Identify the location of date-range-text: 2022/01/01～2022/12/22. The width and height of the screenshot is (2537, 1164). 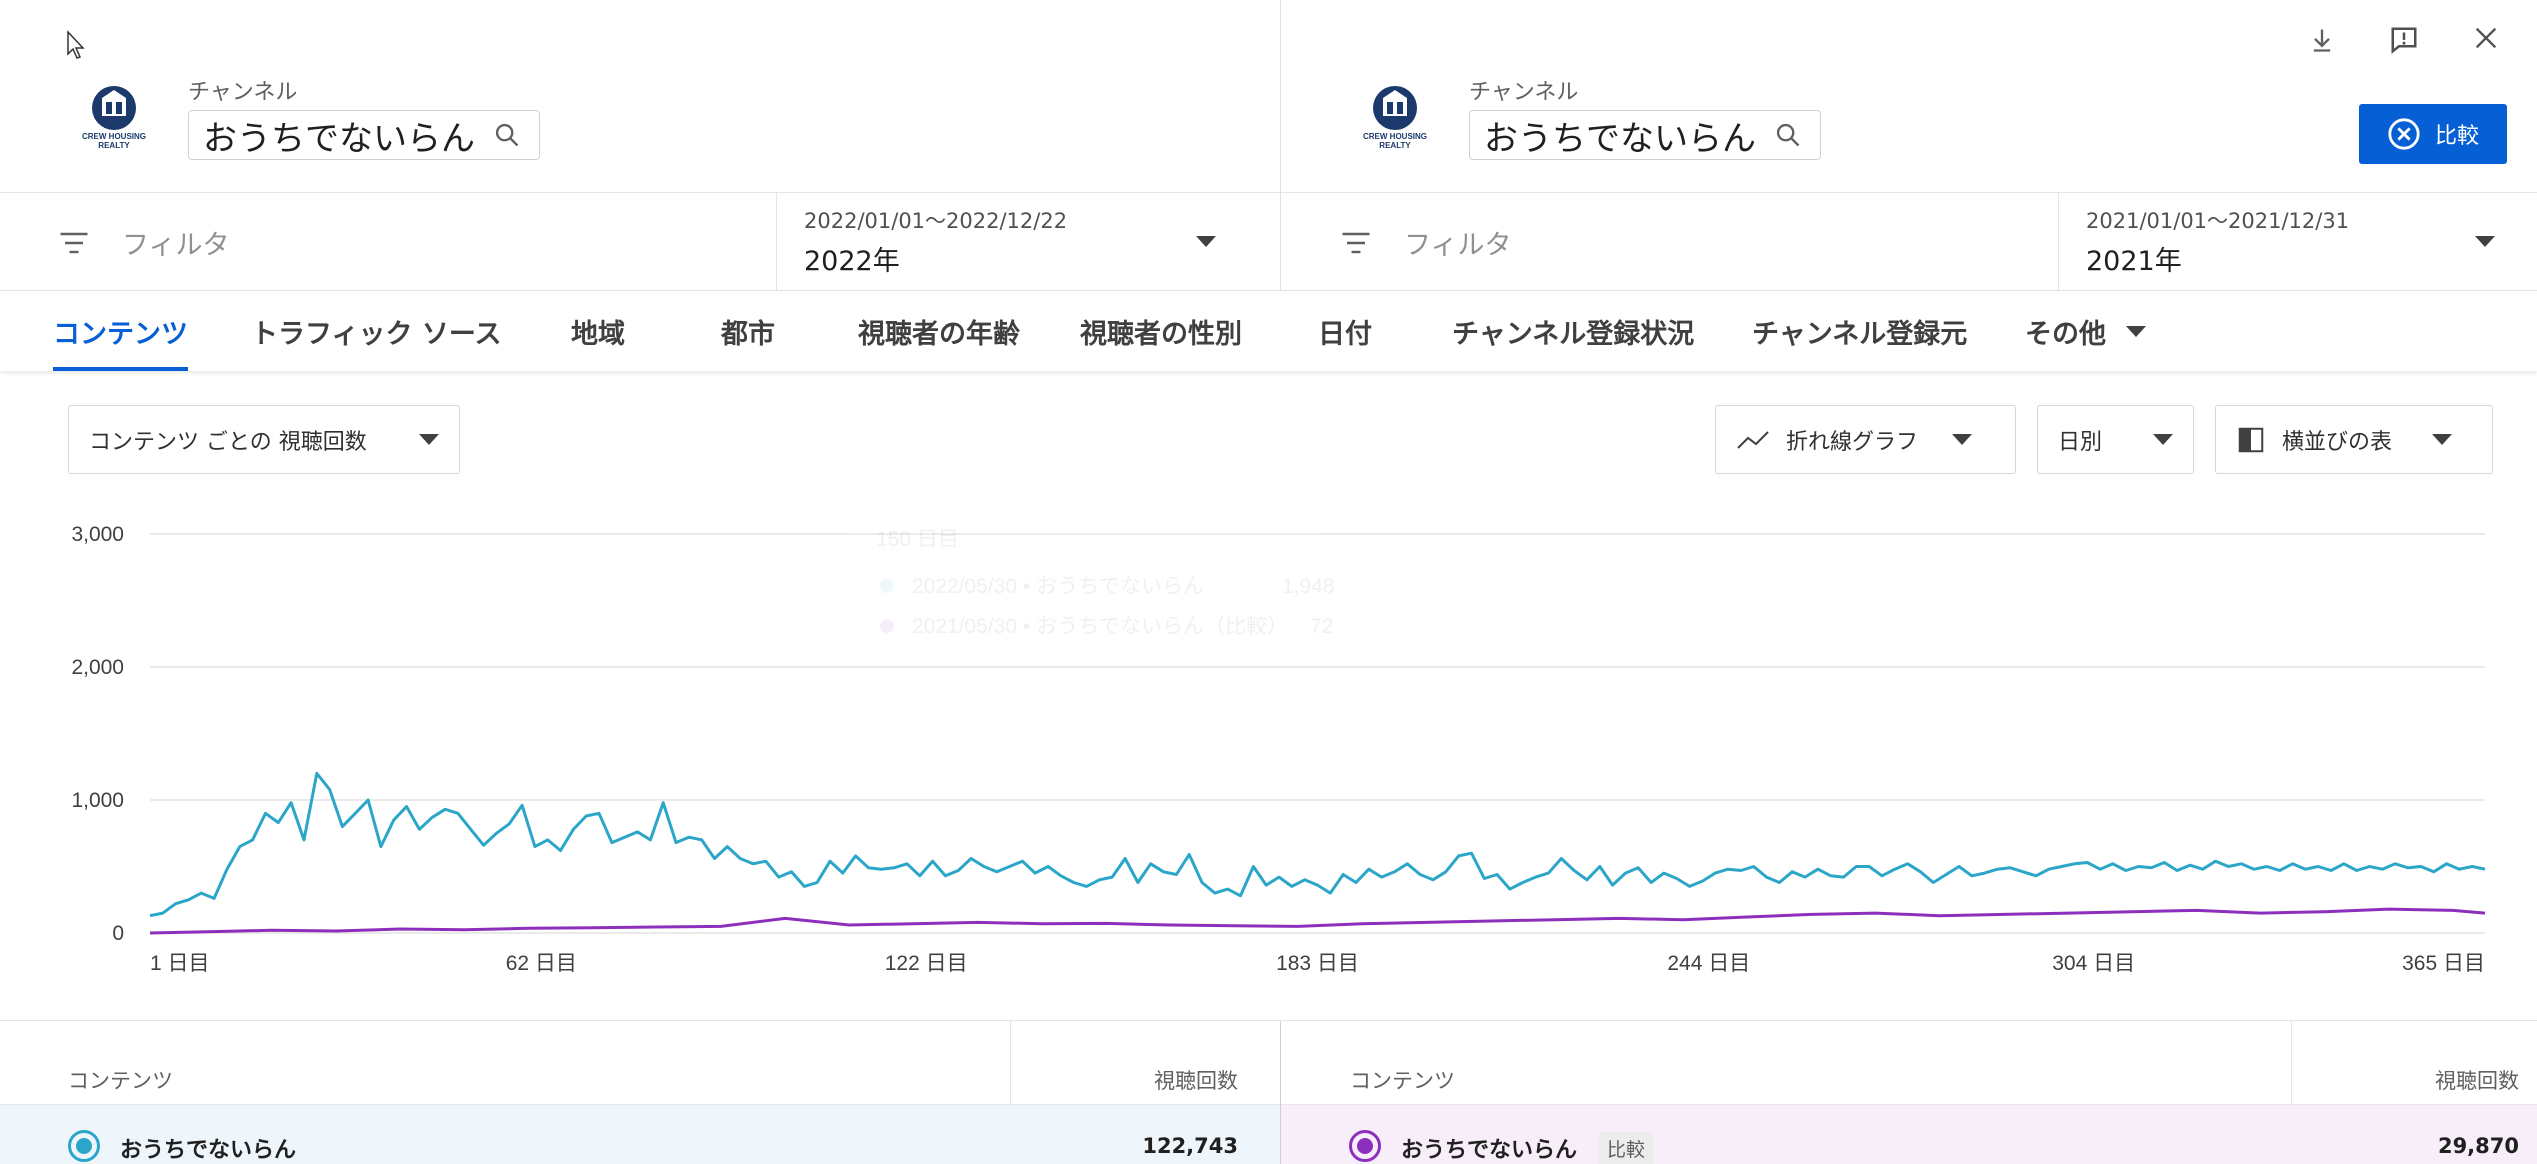
(936, 221).